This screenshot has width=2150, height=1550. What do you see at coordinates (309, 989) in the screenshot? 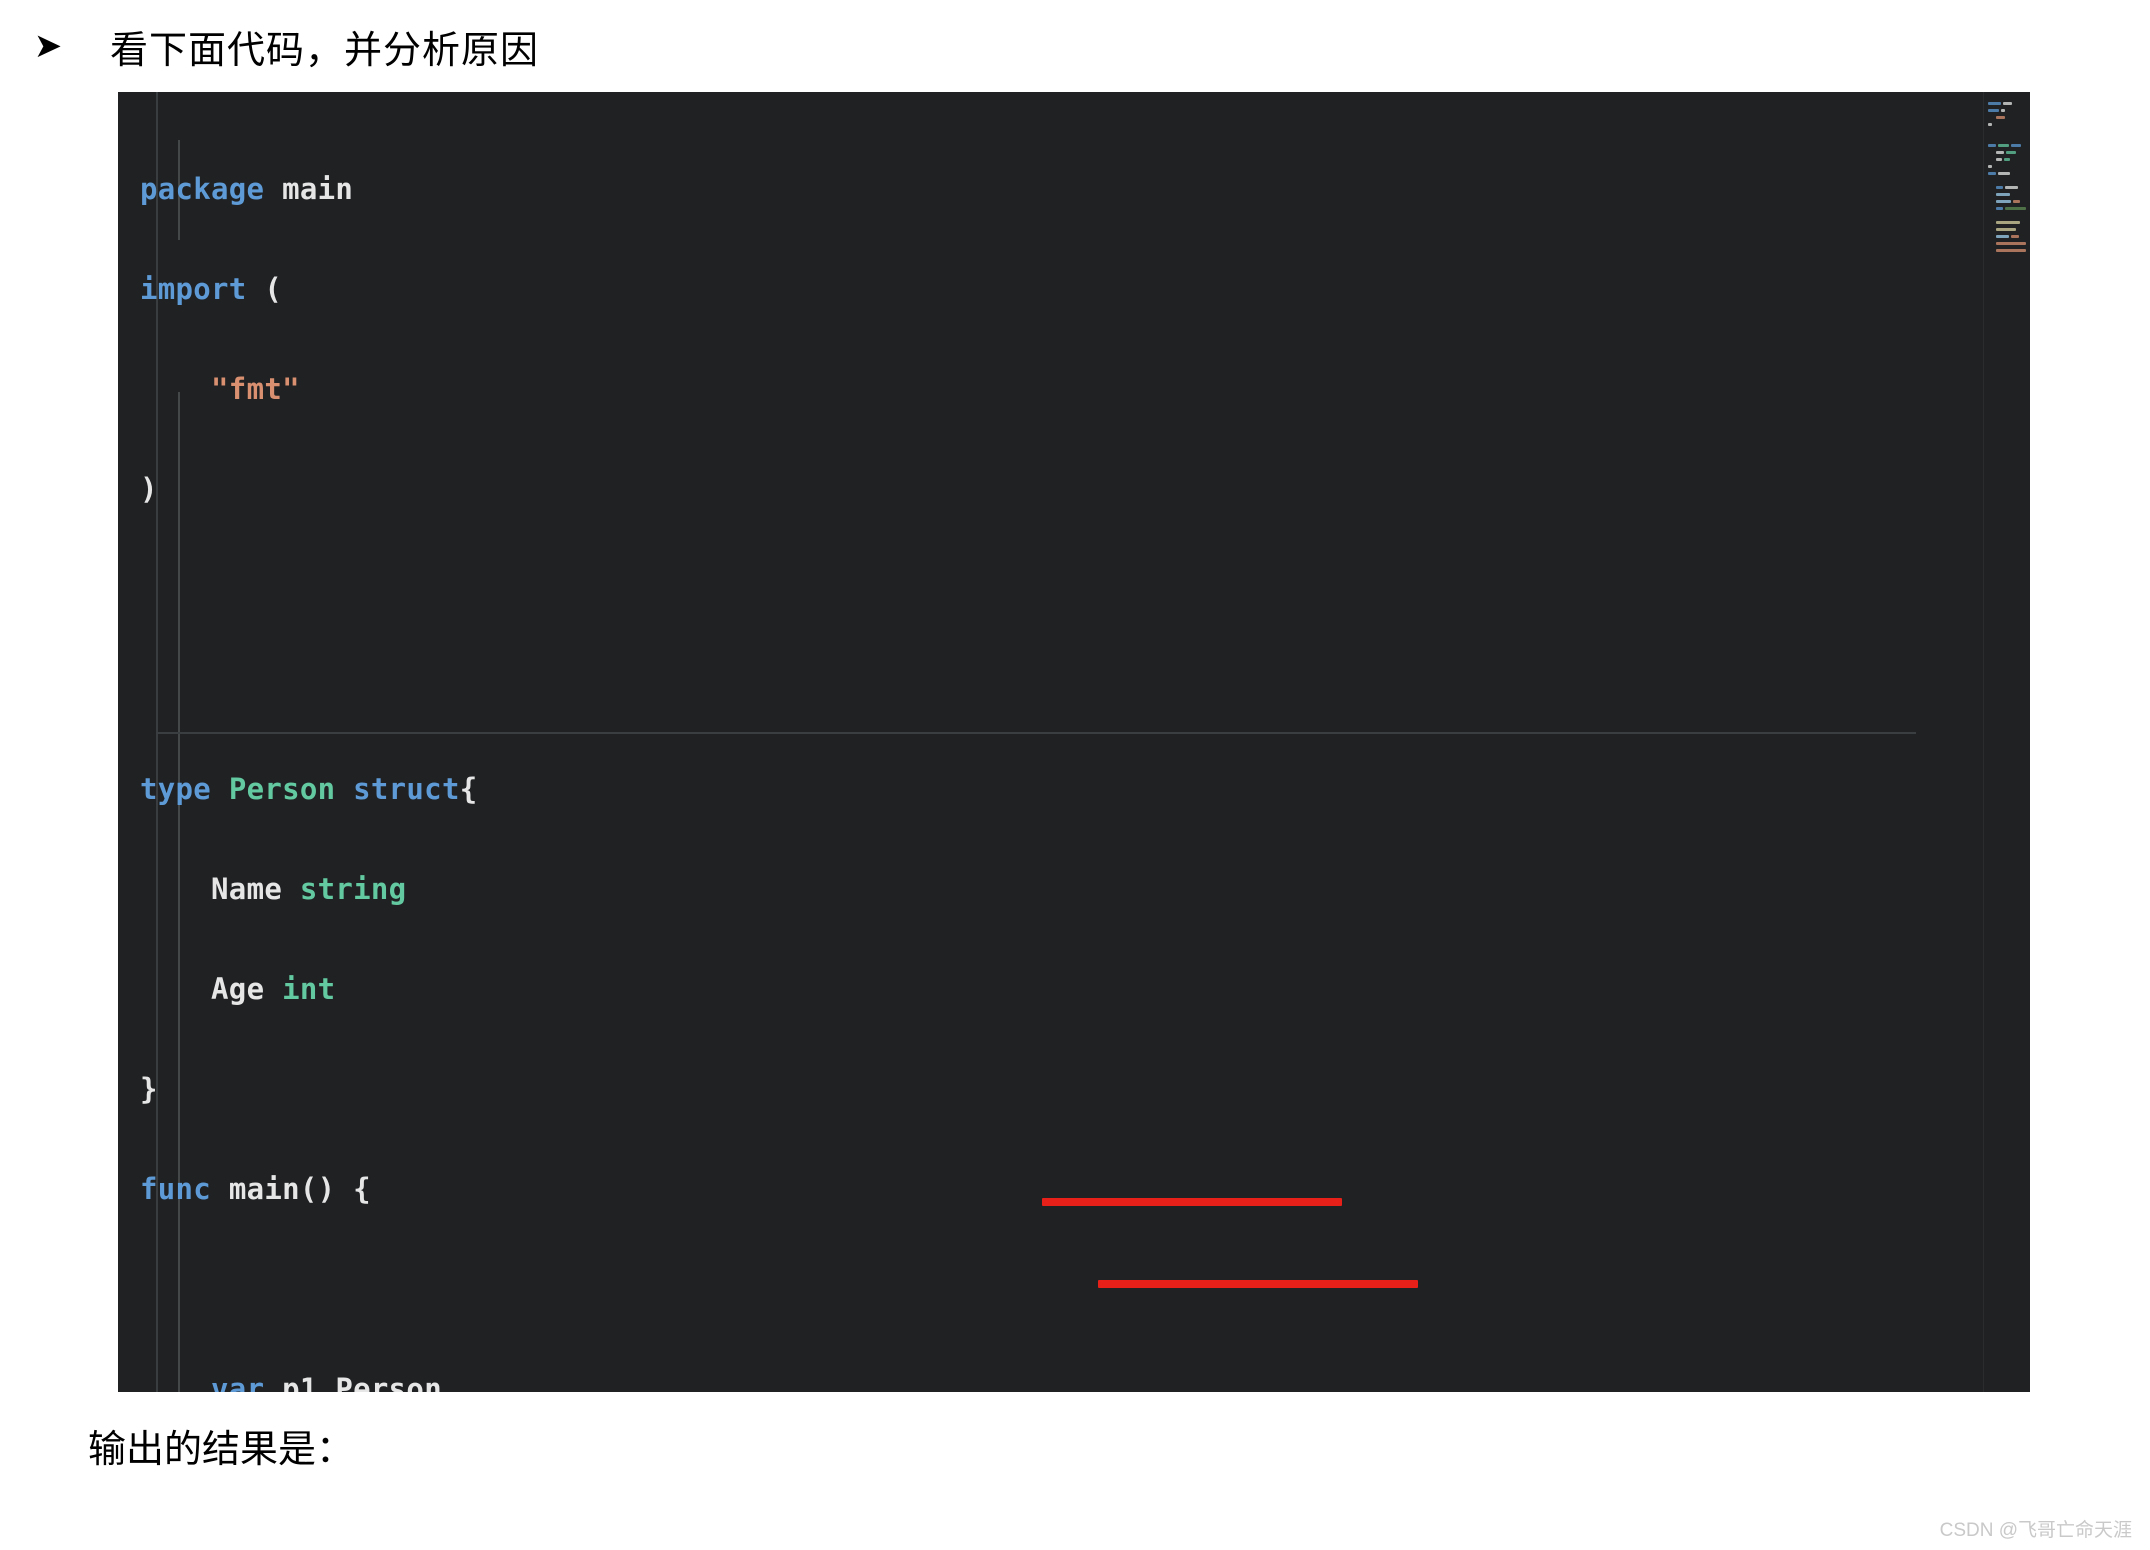
I see `token-type: int` at bounding box center [309, 989].